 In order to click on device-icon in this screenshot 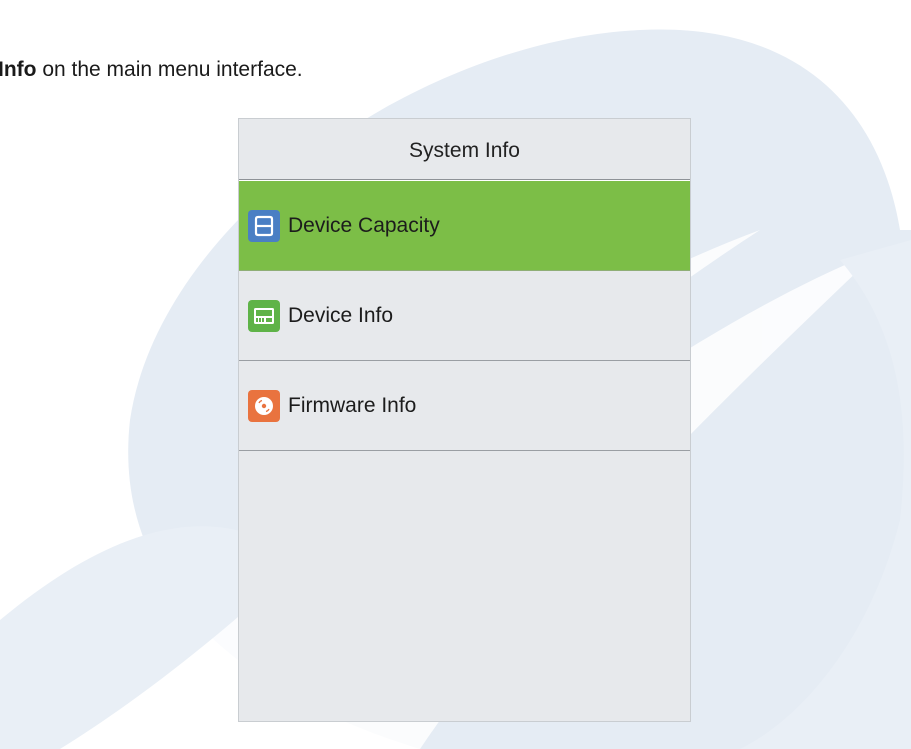, I will do `click(264, 315)`.